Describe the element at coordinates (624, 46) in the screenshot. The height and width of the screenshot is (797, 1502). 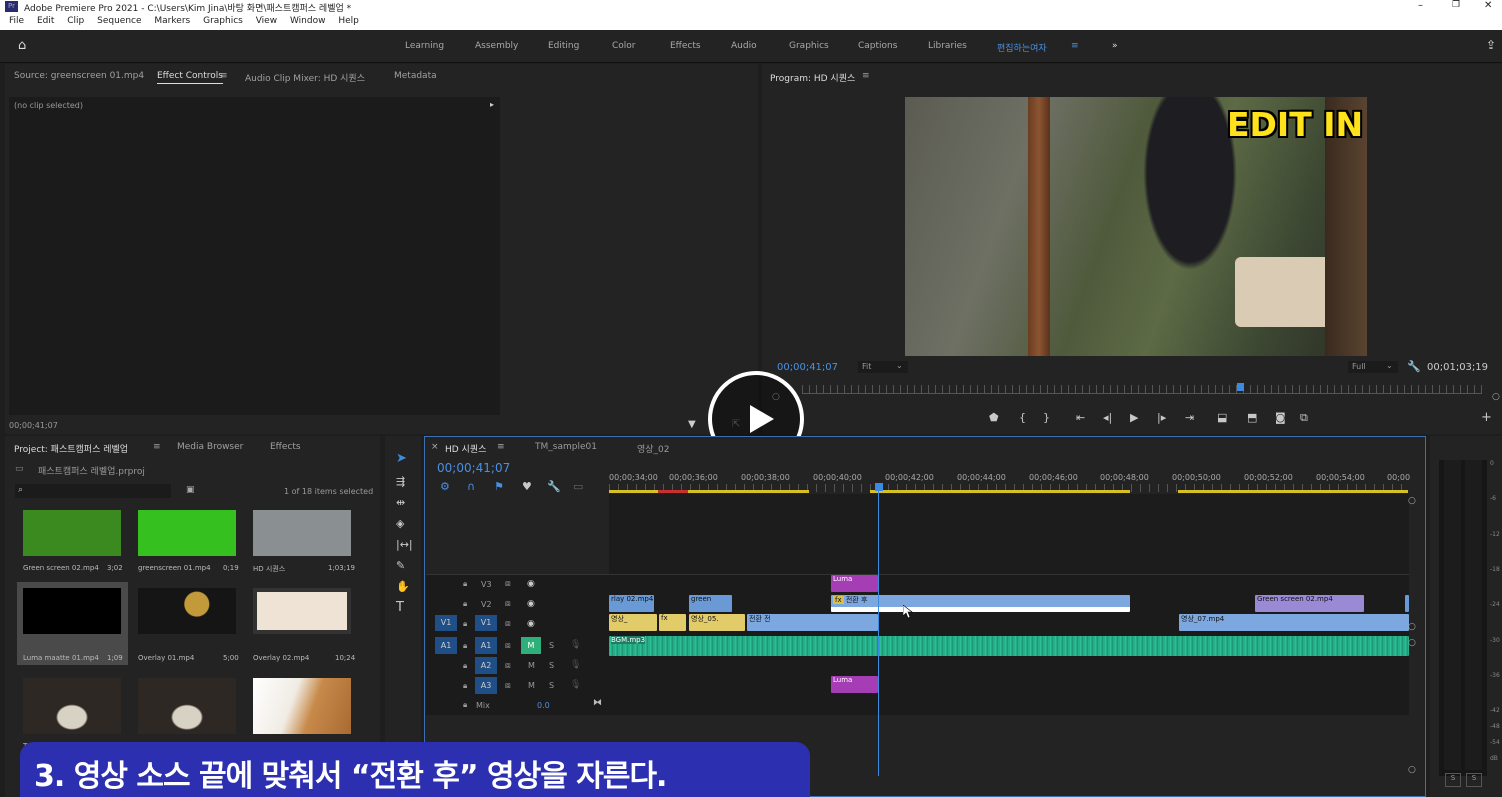
I see `workspace-color: Color` at that location.